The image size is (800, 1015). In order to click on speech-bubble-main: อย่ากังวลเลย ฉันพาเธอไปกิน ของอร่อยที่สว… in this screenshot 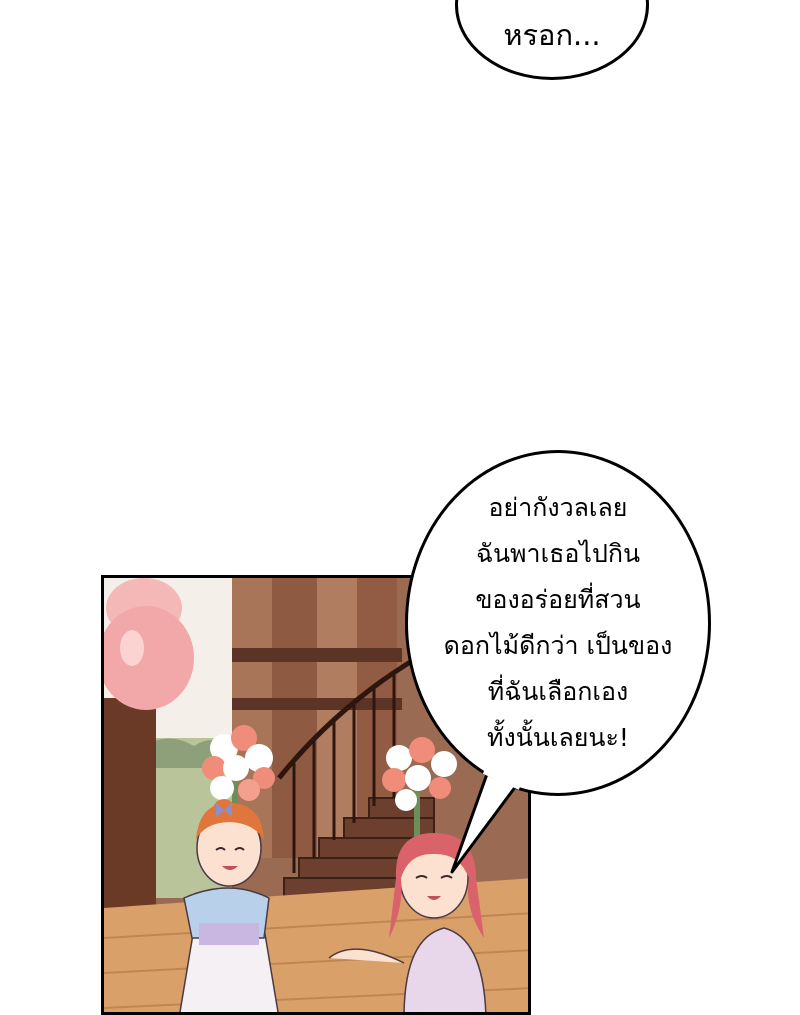, I will do `click(558, 623)`.